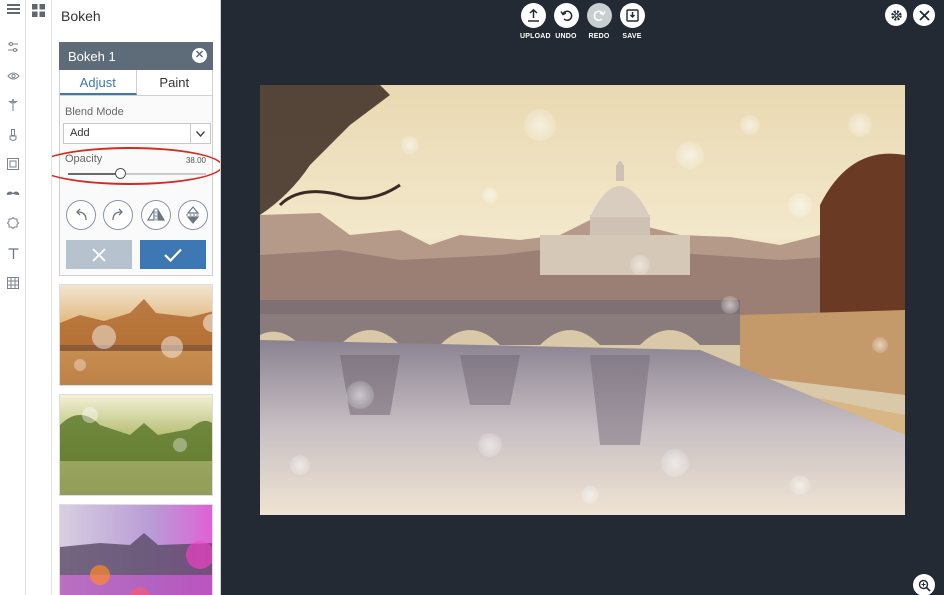  I want to click on zoom-in-icon, so click(924, 585).